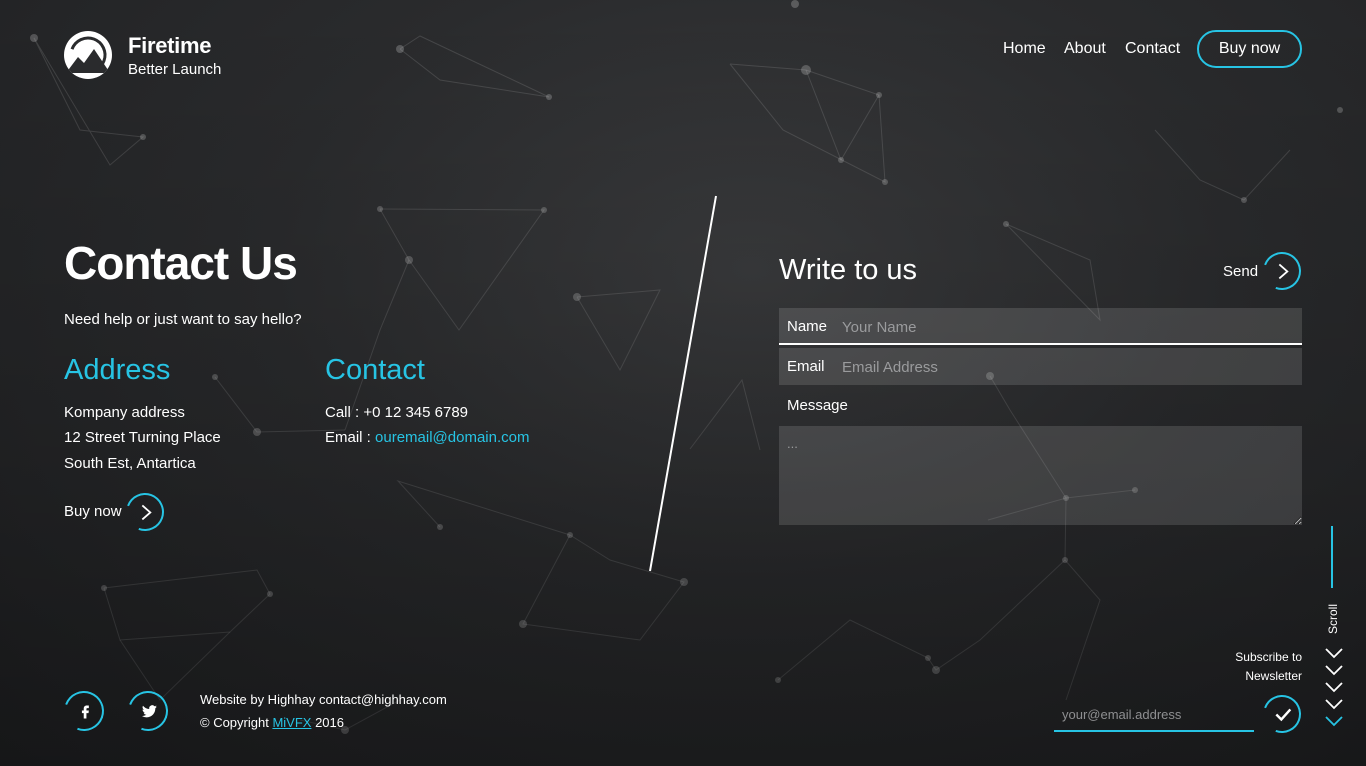 This screenshot has height=766, width=1366. Describe the element at coordinates (142, 437) in the screenshot. I see `address-line: 12 Street Turning Place` at that location.